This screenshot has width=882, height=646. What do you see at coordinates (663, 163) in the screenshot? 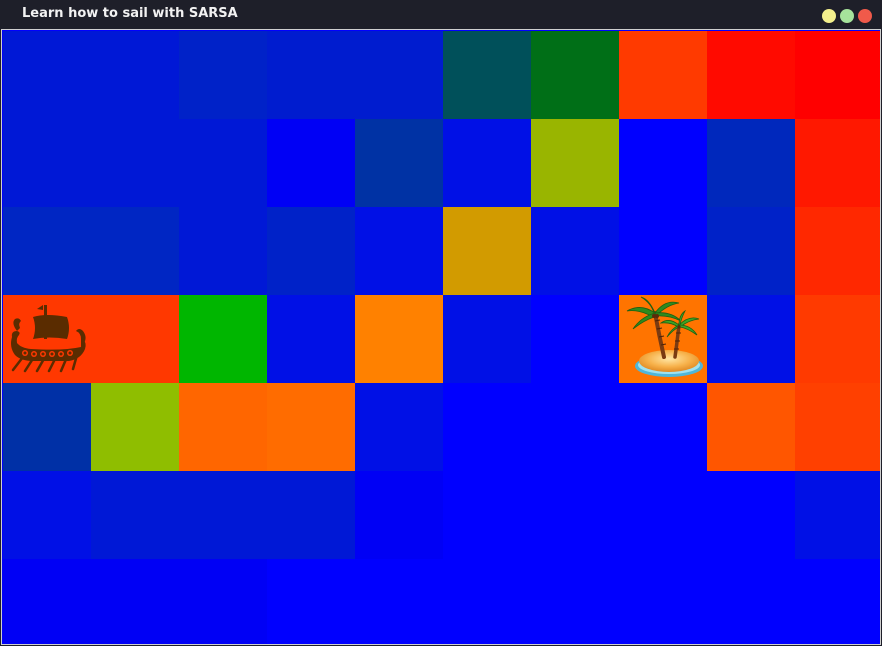
I see `grid-cell-r1-c7` at bounding box center [663, 163].